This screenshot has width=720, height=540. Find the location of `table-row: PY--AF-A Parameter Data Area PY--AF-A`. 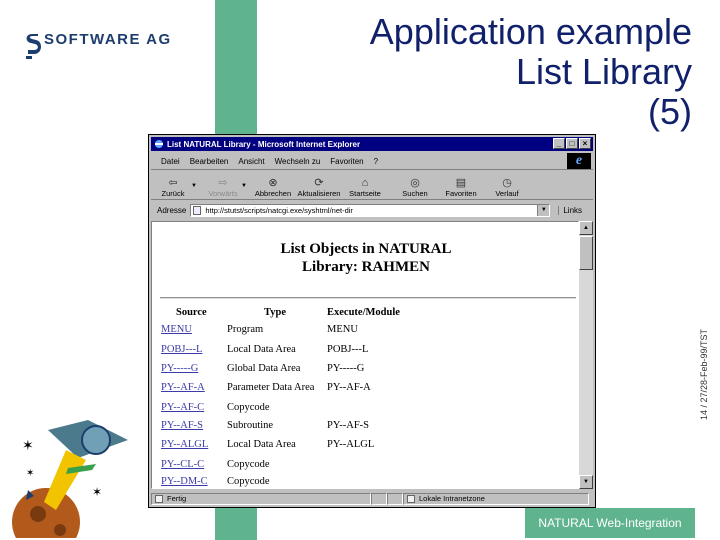

table-row: PY--AF-A Parameter Data Area PY--AF-A is located at coordinates (365, 389).